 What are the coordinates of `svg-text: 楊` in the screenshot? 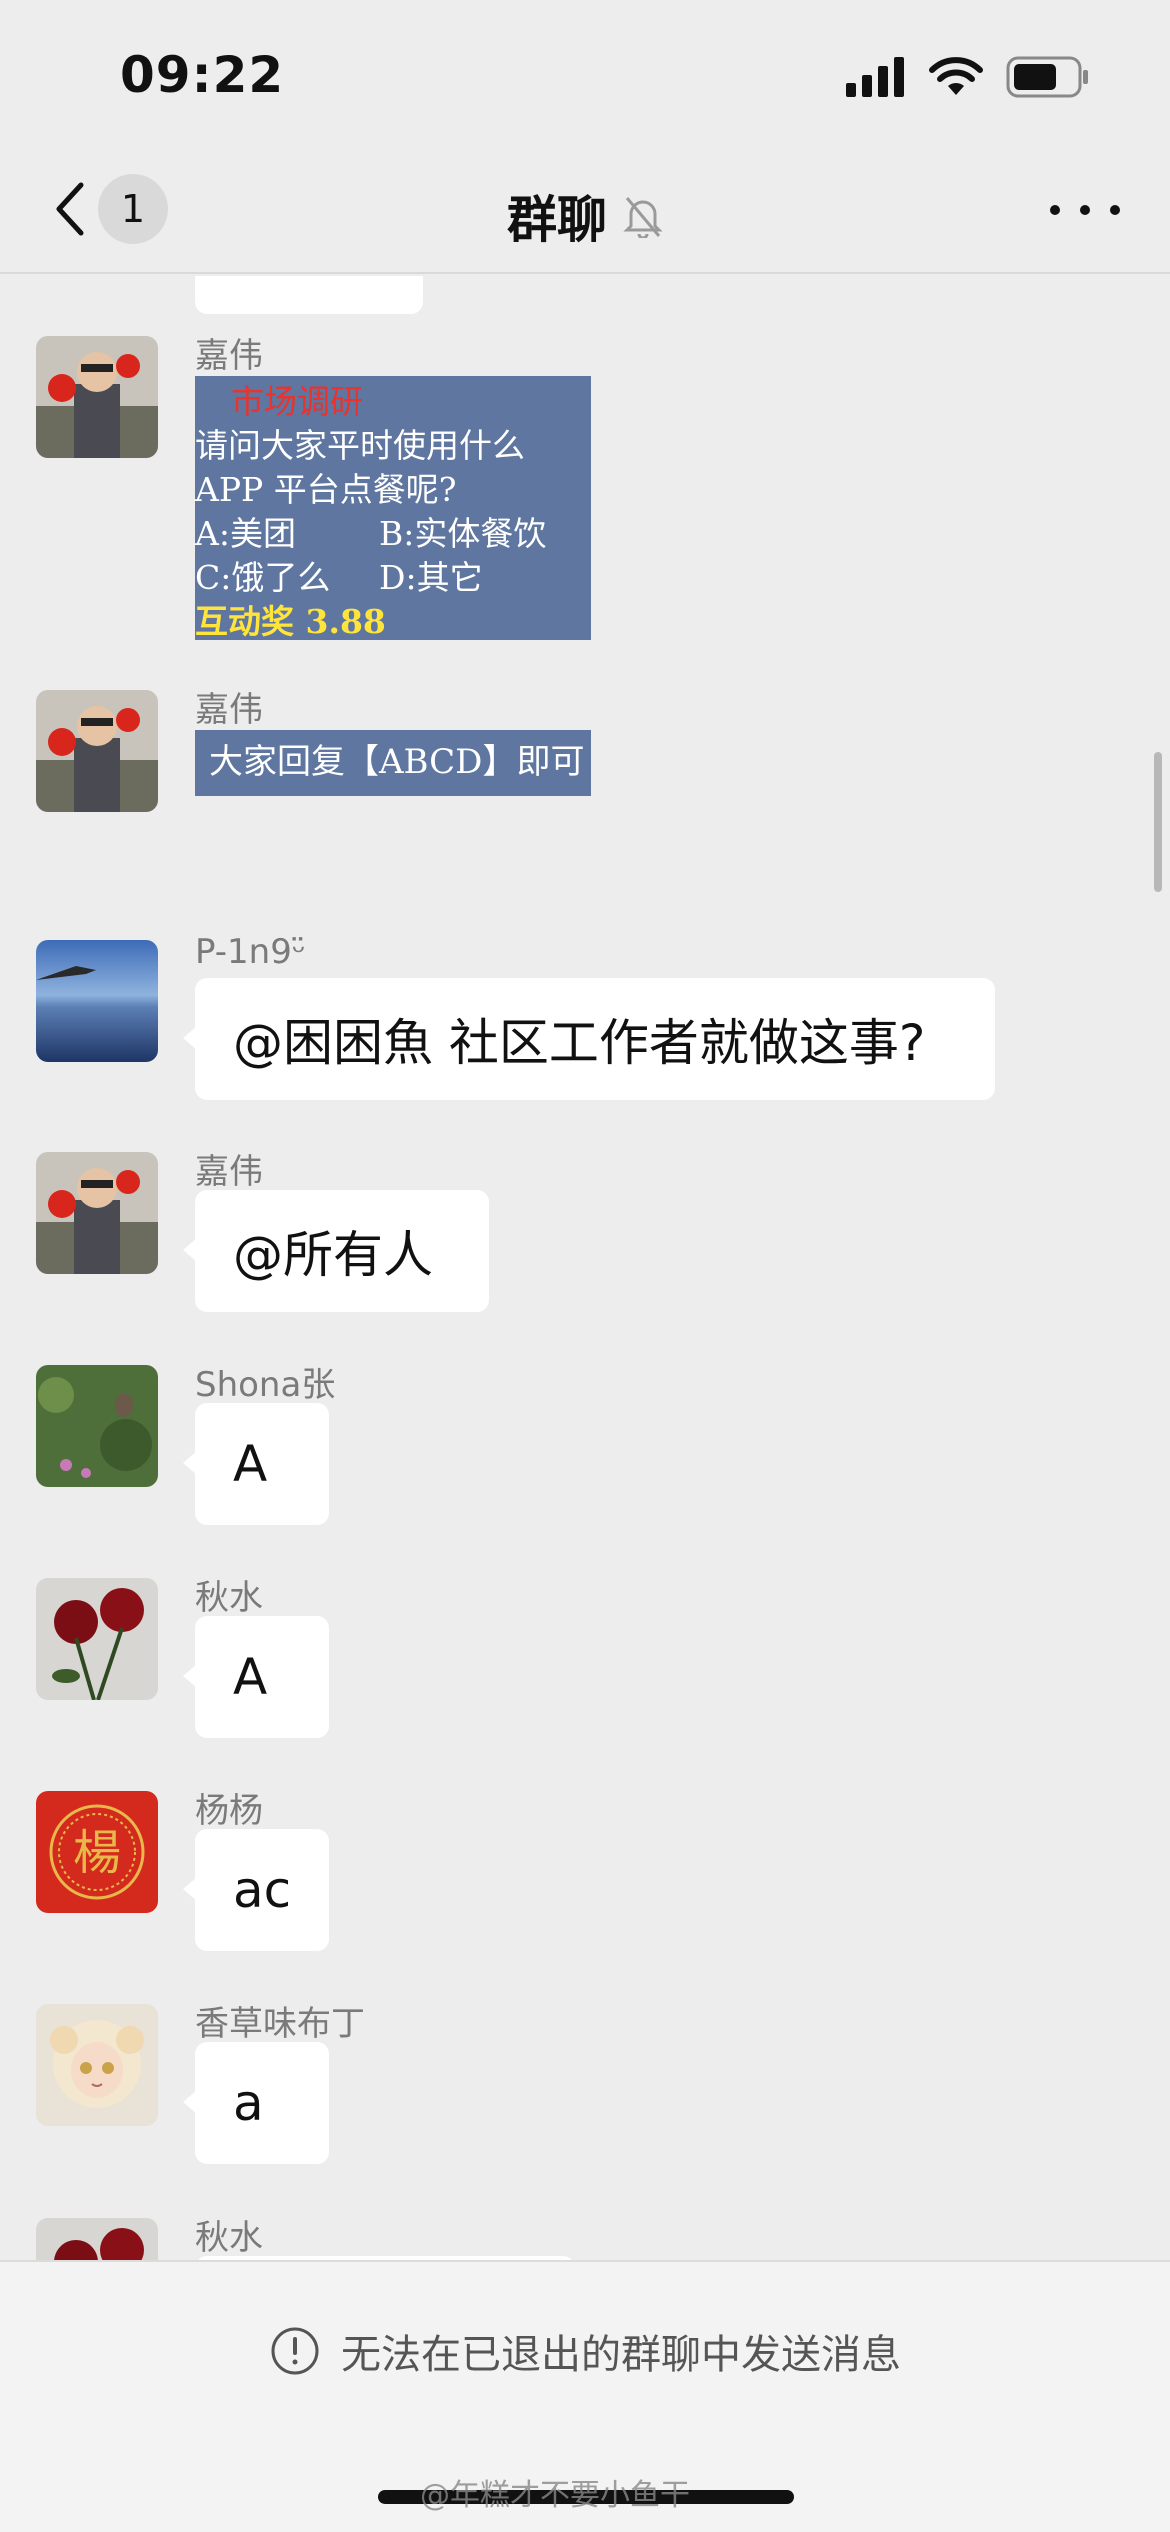 It's located at (97, 1853).